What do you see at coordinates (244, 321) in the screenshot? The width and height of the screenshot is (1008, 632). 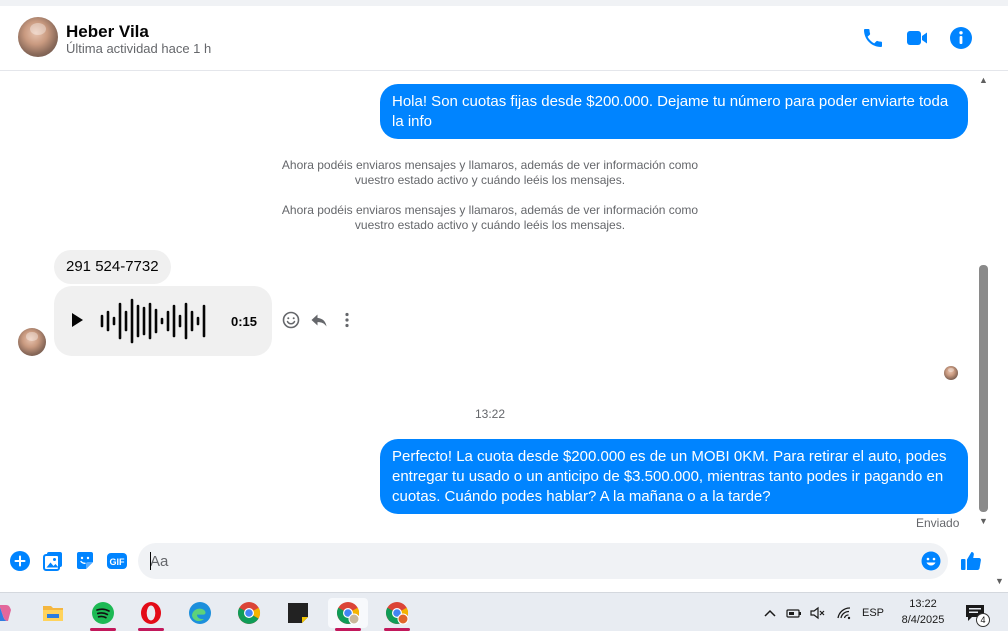 I see `audio-duration: 0:15` at bounding box center [244, 321].